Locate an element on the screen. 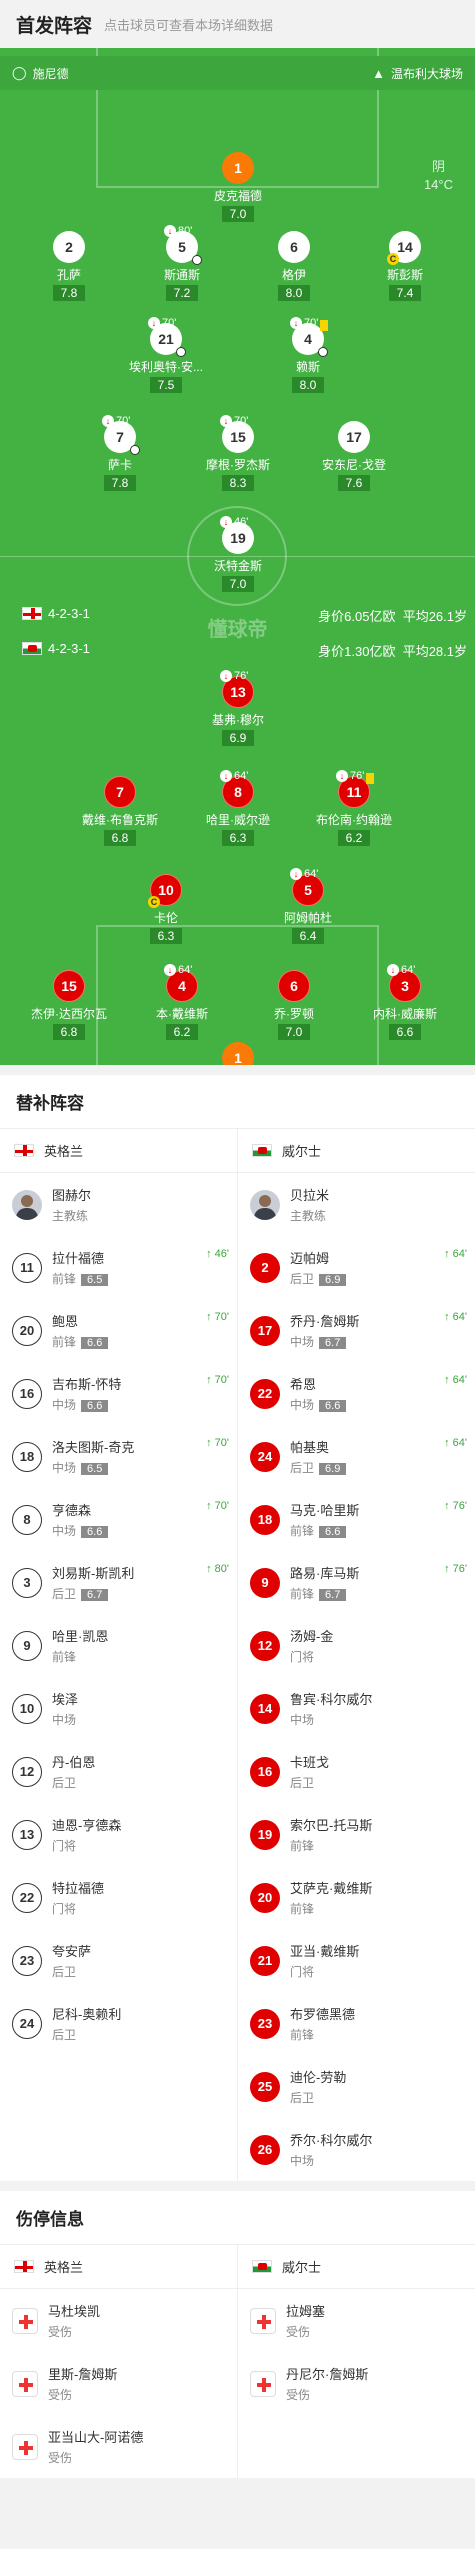 This screenshot has height=2549, width=475. sub-player-row: 12 汤姆-金 门将 is located at coordinates (356, 1645).